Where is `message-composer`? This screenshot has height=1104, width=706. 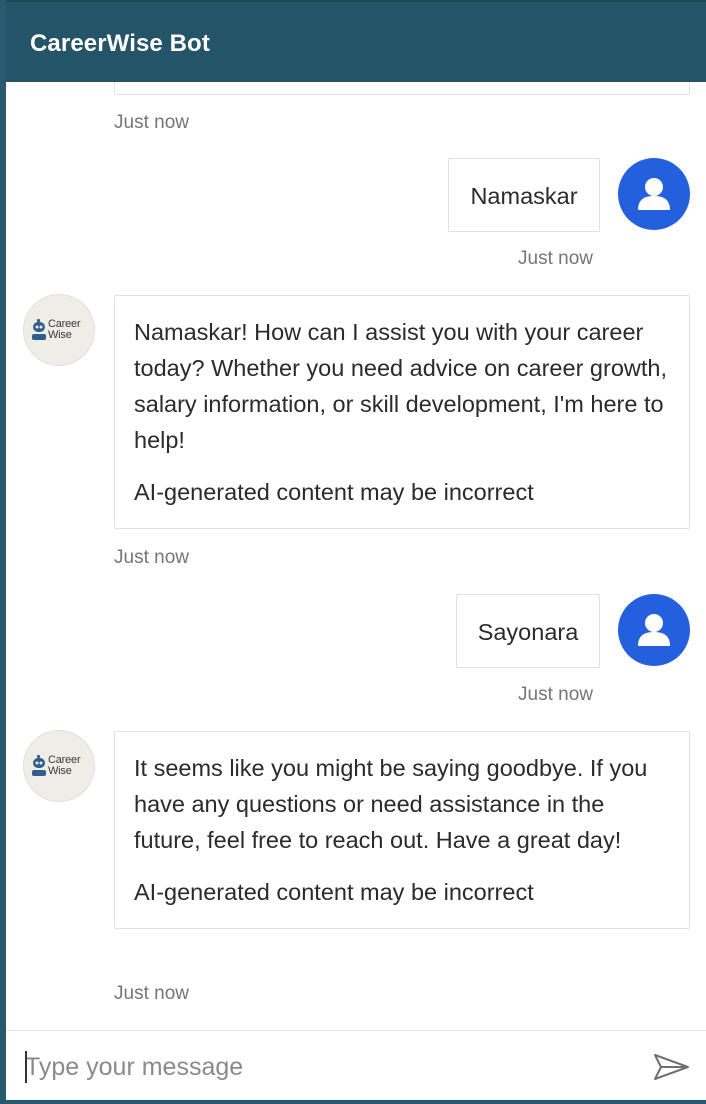
message-composer is located at coordinates (356, 1067).